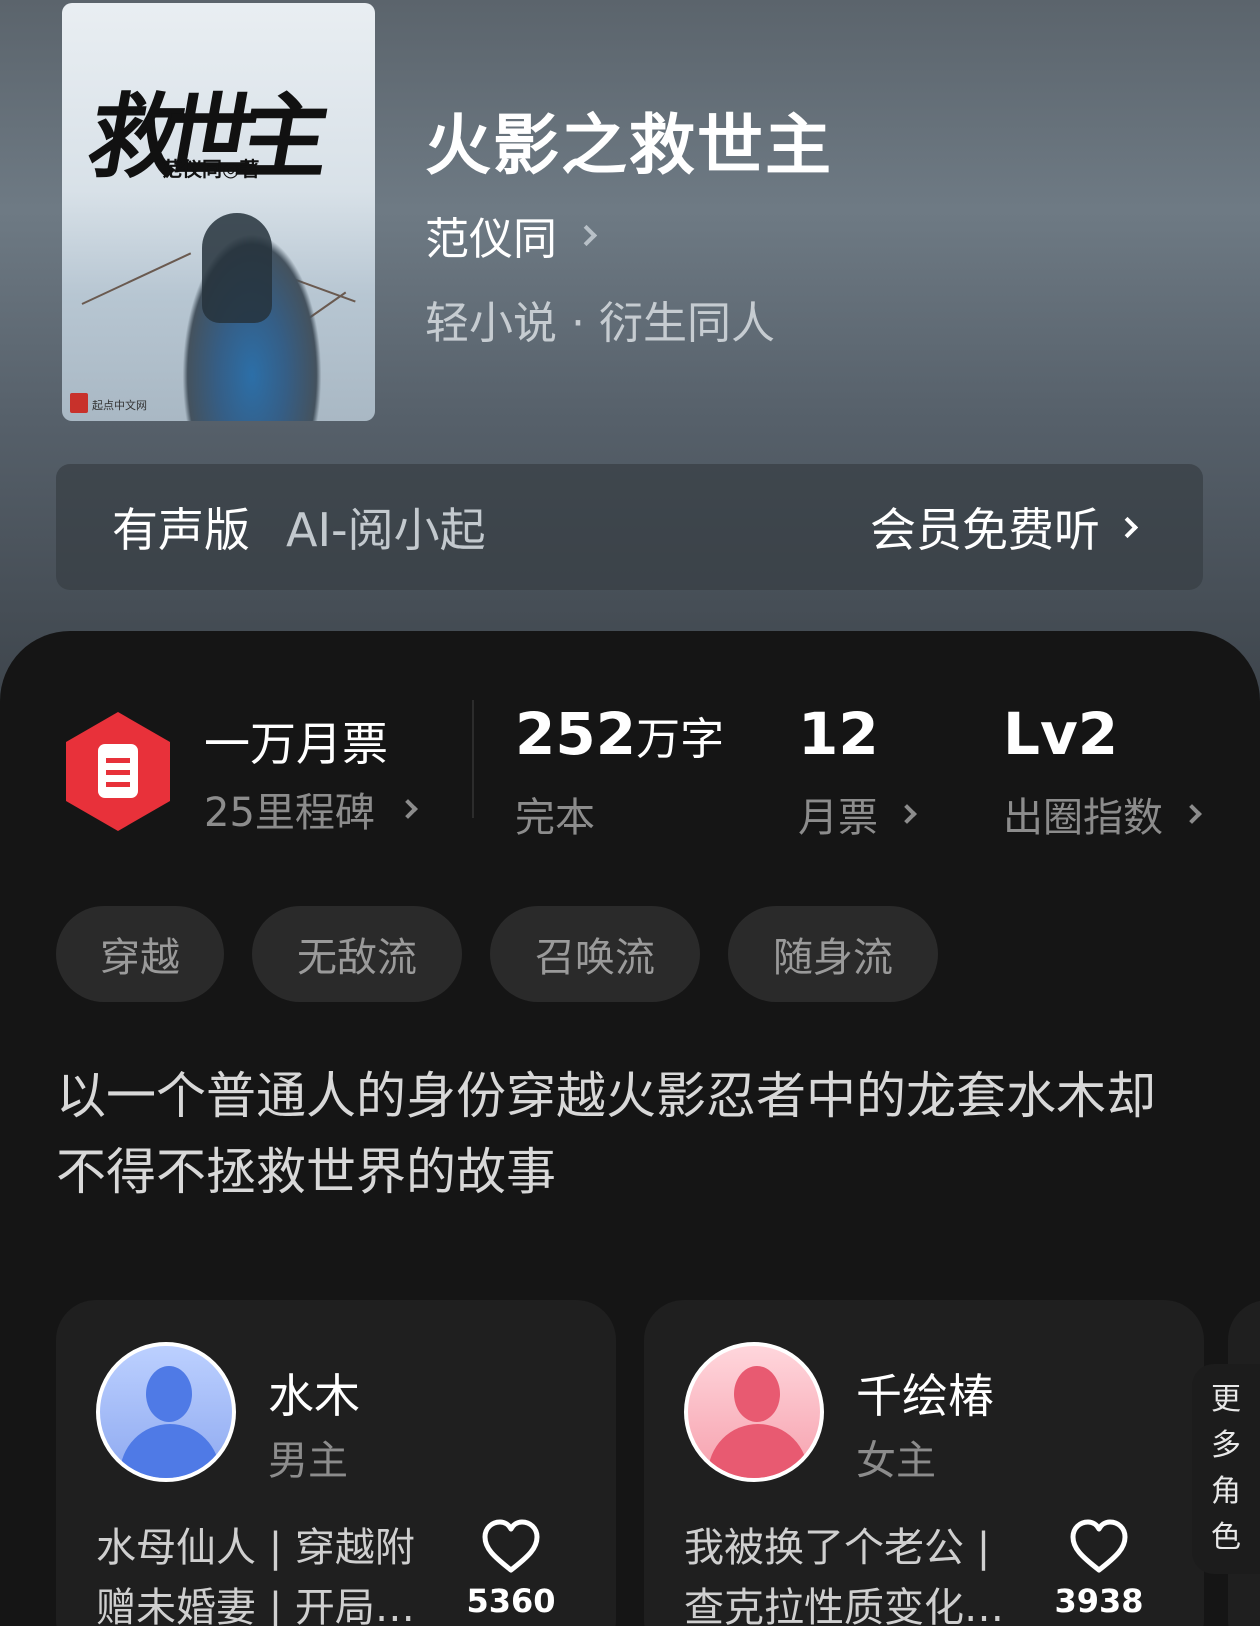  Describe the element at coordinates (621, 1134) in the screenshot. I see `book-synopsis: 以一个普通人的身份穿越火影忍者中的龙套水木却不得不拯救世界的故事` at that location.